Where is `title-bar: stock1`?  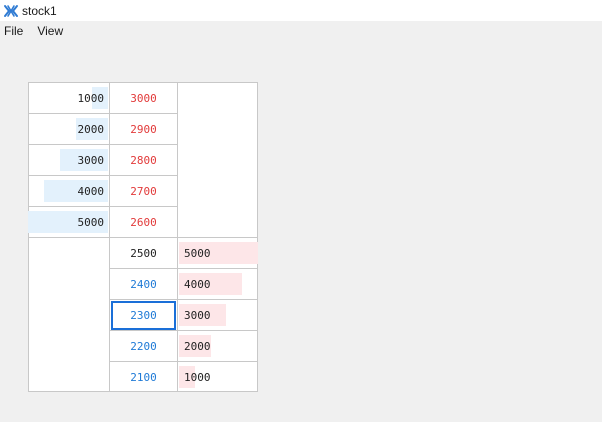
title-bar: stock1 is located at coordinates (301, 10).